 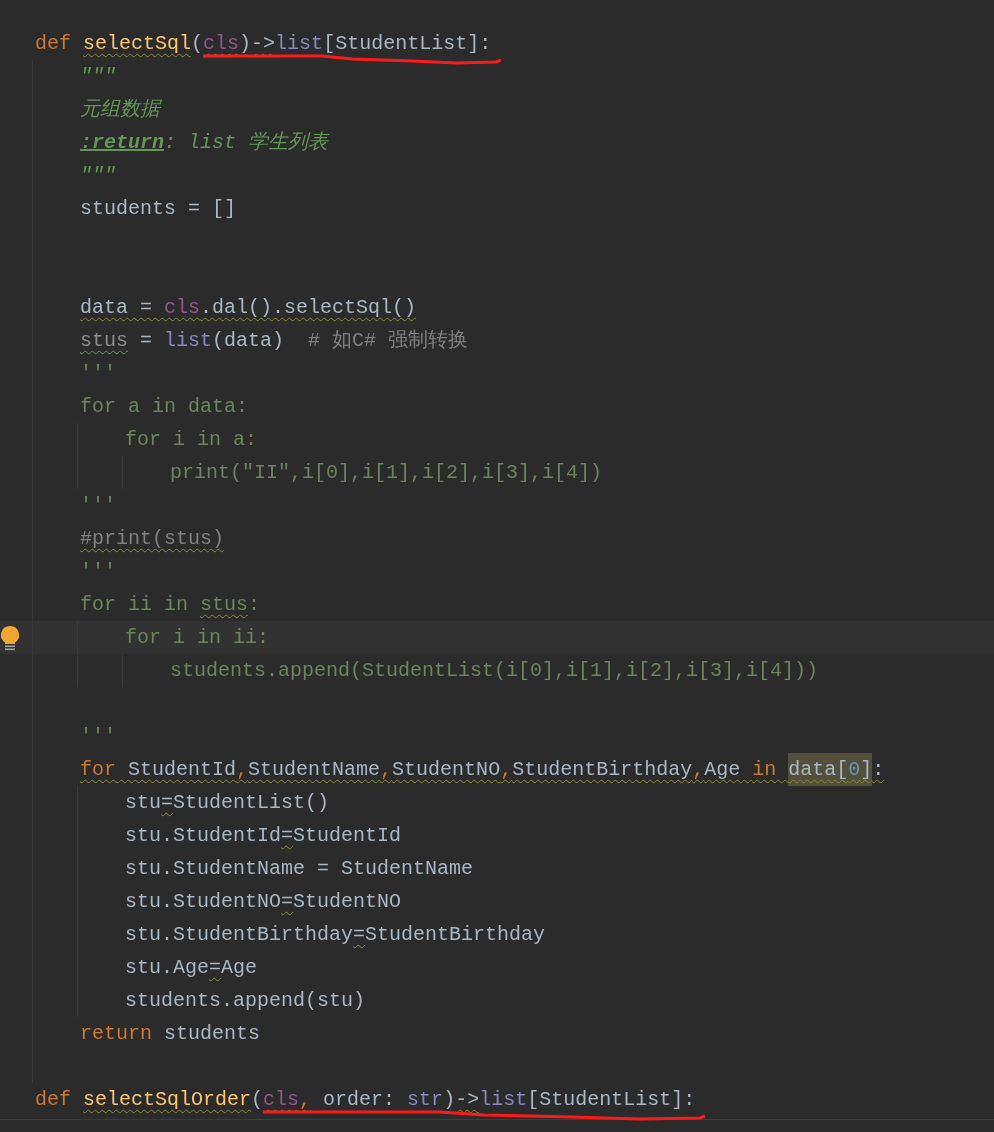 I want to click on code-token: stu.StudentBirthday, so click(x=239, y=935).